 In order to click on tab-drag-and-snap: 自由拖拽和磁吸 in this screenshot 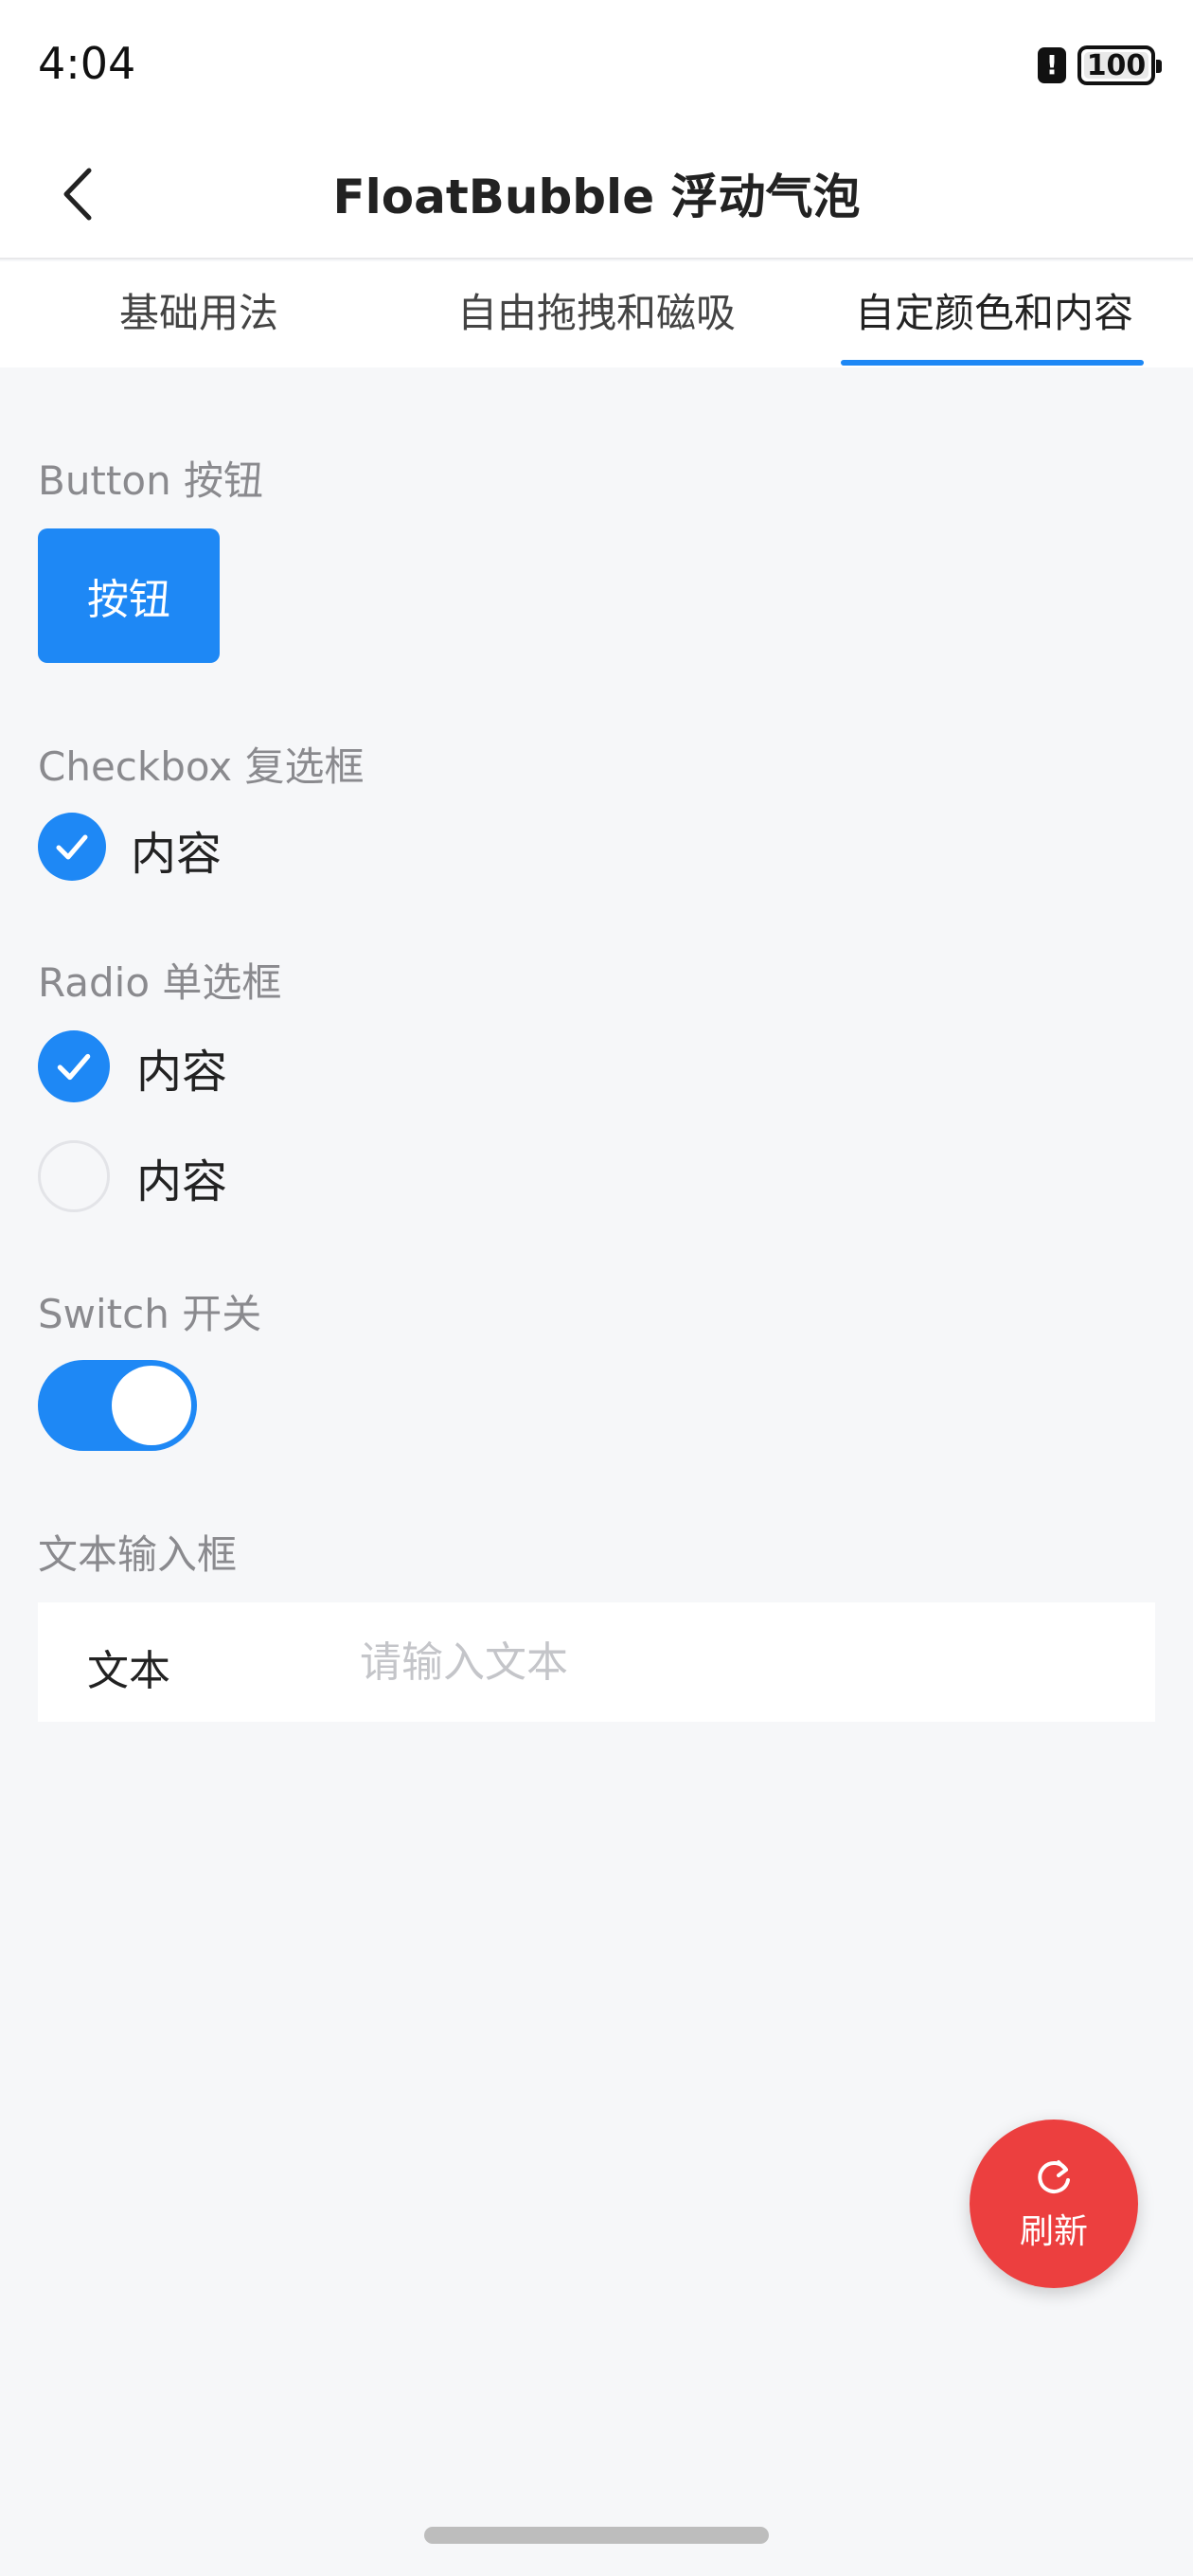, I will do `click(596, 314)`.